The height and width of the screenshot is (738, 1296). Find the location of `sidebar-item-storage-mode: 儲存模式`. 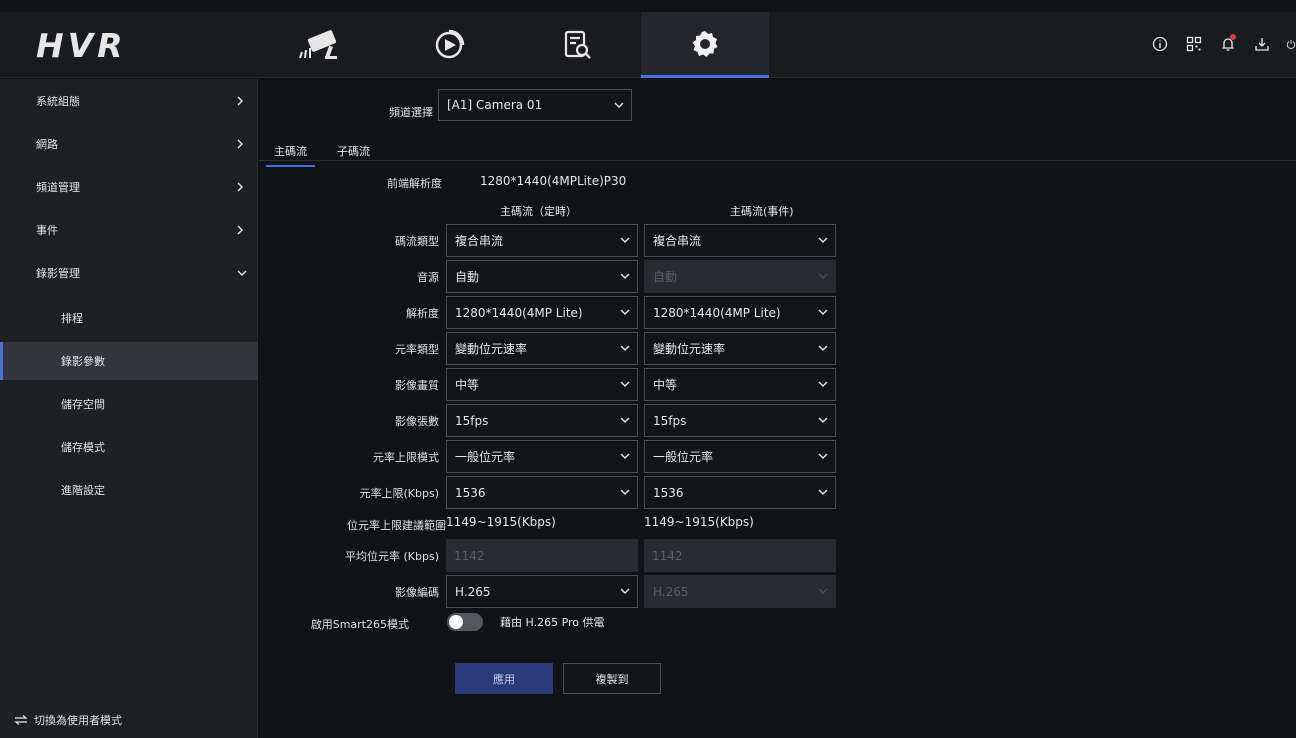

sidebar-item-storage-mode: 儲存模式 is located at coordinates (129, 447).